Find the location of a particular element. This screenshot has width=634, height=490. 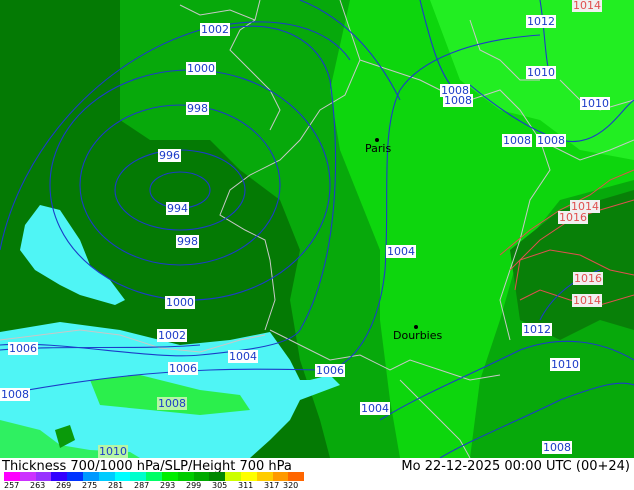

scale-label: 269 is located at coordinates (64, 485).